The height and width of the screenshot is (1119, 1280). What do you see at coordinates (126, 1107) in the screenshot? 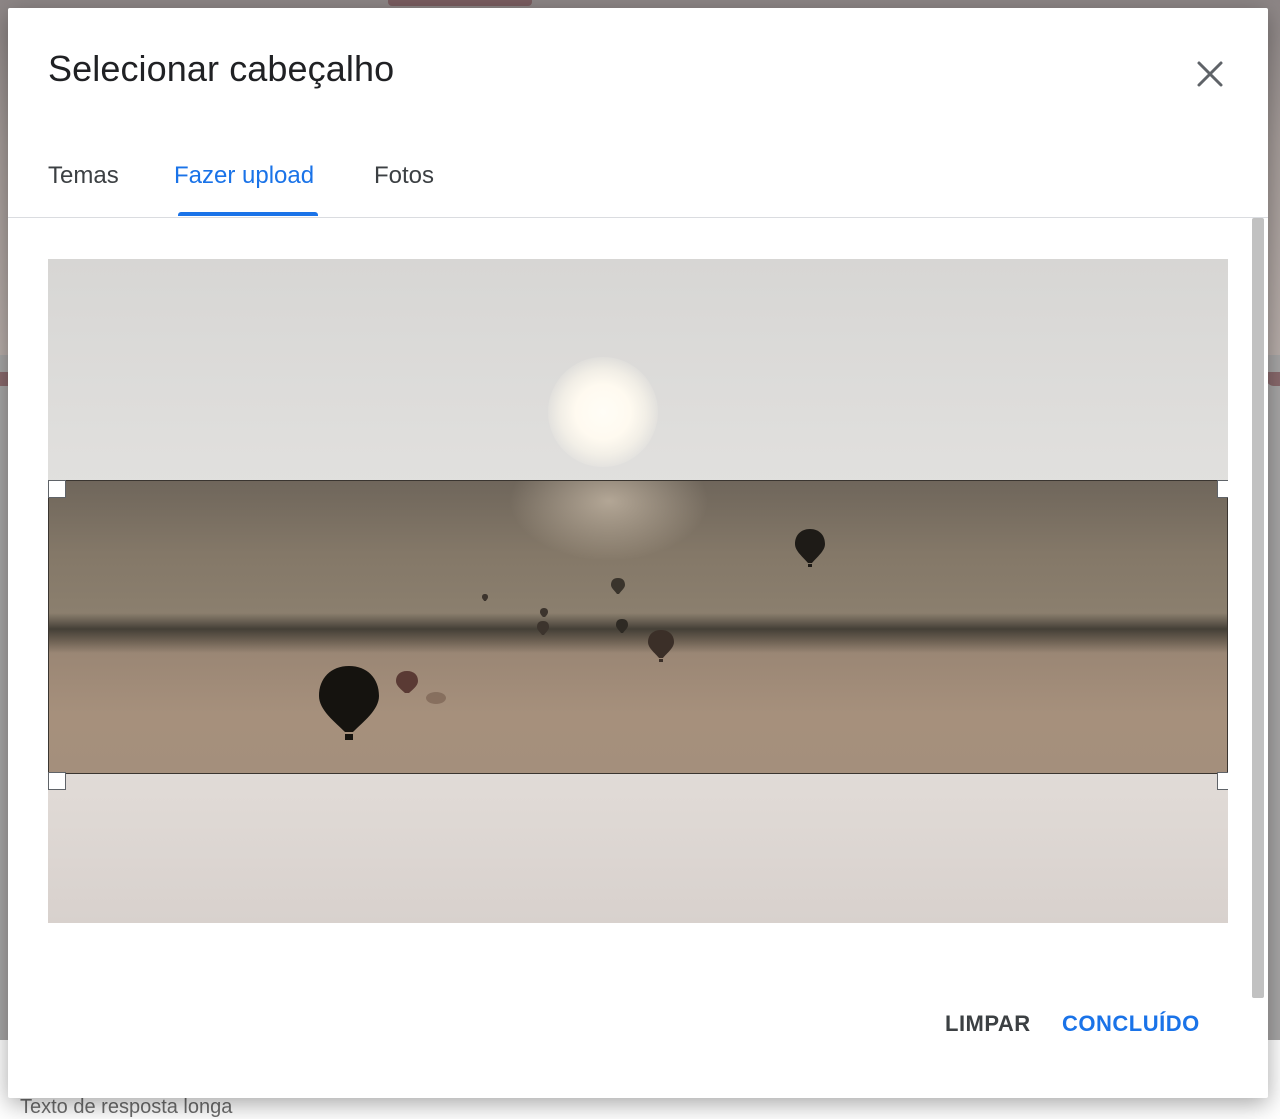
I see `long-answer-placeholder: Texto de resposta longa` at bounding box center [126, 1107].